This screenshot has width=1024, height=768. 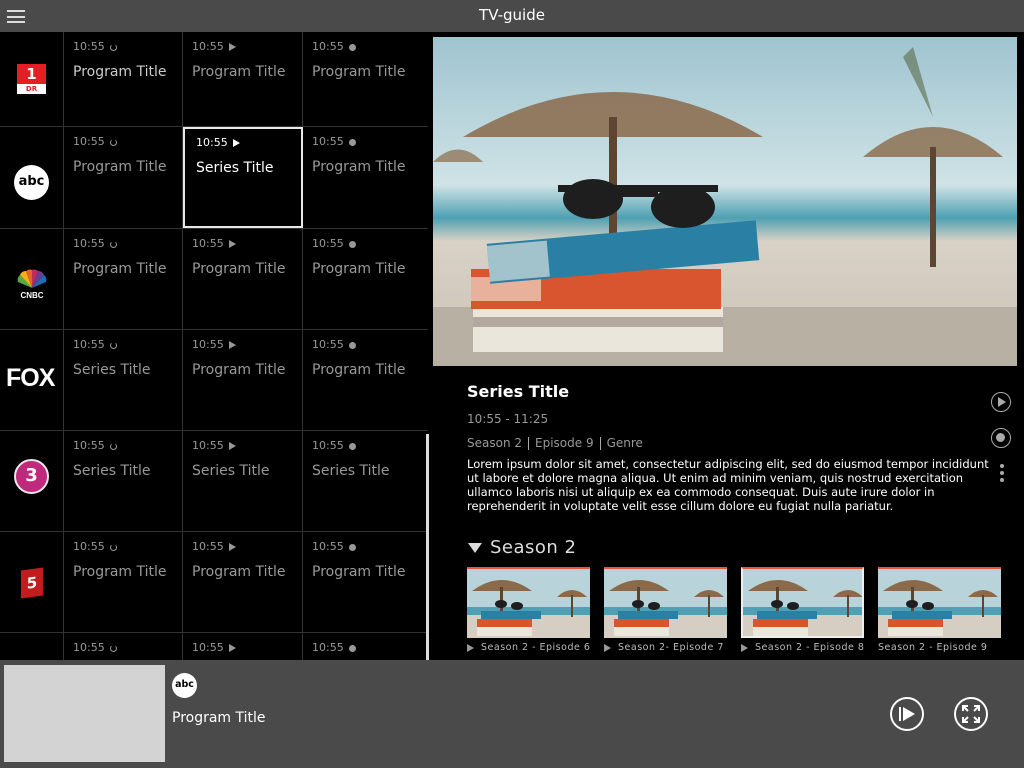 I want to click on channel-logo-cell: 3, so click(x=32, y=481).